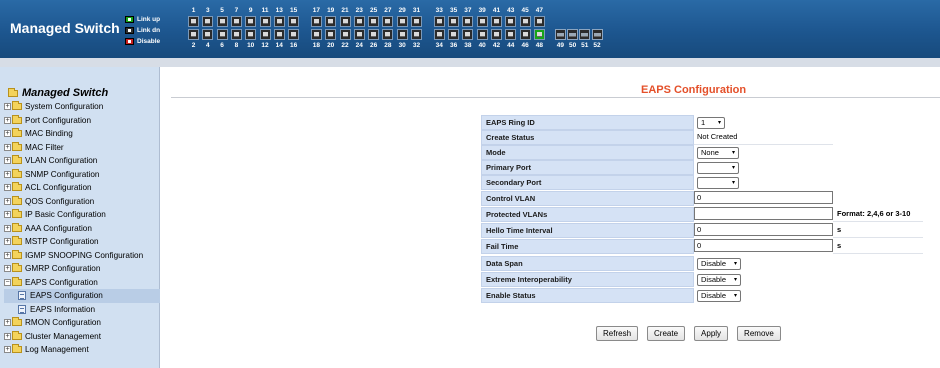 Image resolution: width=940 pixels, height=368 pixels. Describe the element at coordinates (82, 202) in the screenshot. I see `sidebar-item-qos-configuration: + QOS Configuration` at that location.